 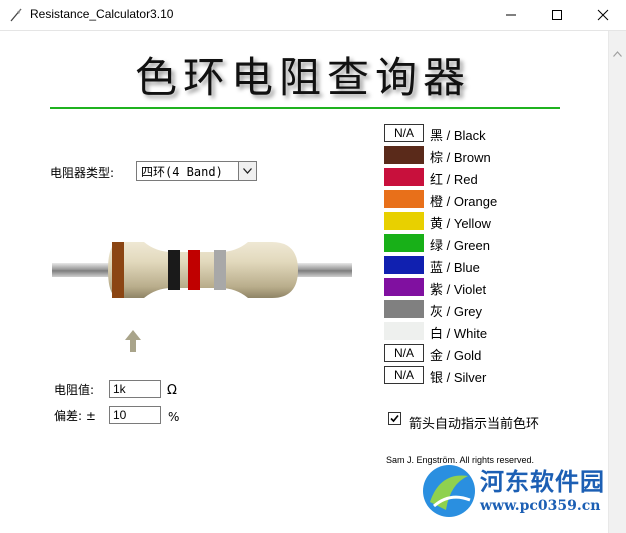 What do you see at coordinates (617, 282) in the screenshot?
I see `vertical-scrollbar` at bounding box center [617, 282].